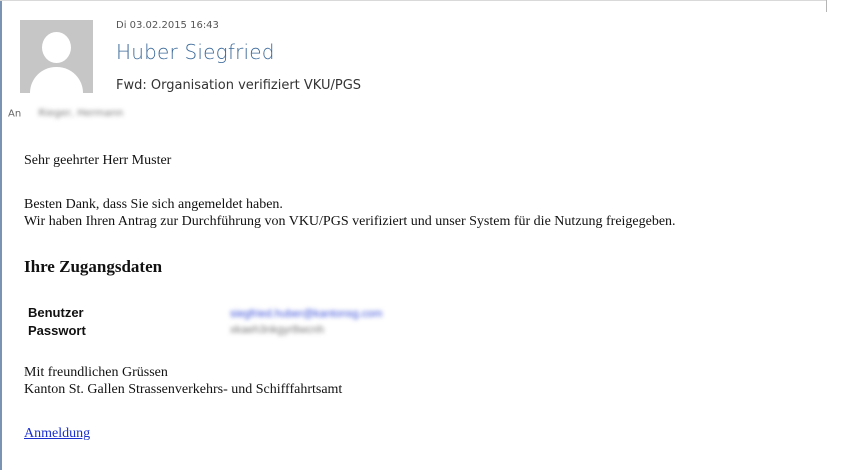  What do you see at coordinates (413, 0) in the screenshot?
I see `header-top-border` at bounding box center [413, 0].